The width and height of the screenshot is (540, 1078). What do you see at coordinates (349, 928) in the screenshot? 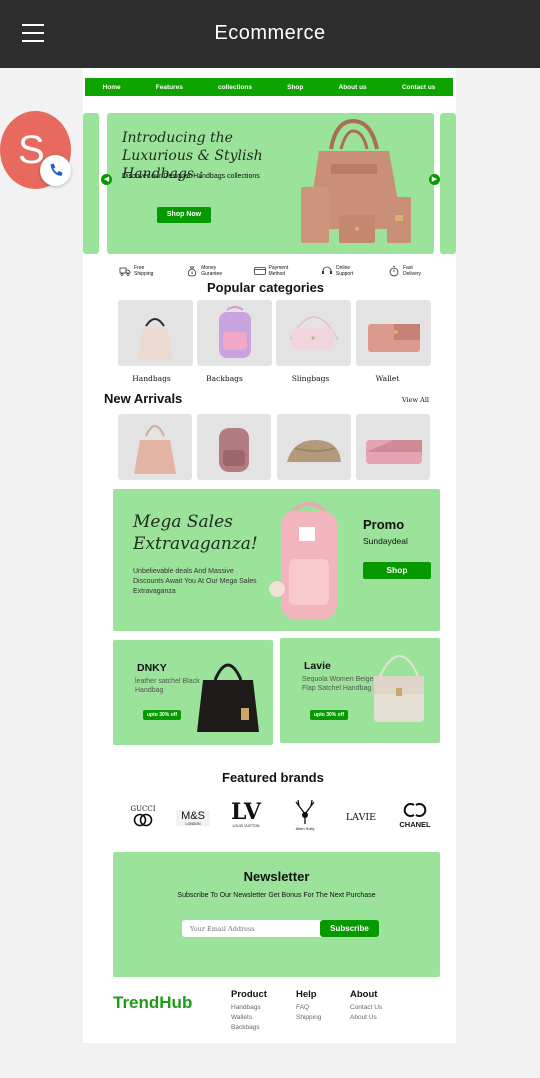
I see `subscribe-button: Subscribe` at bounding box center [349, 928].